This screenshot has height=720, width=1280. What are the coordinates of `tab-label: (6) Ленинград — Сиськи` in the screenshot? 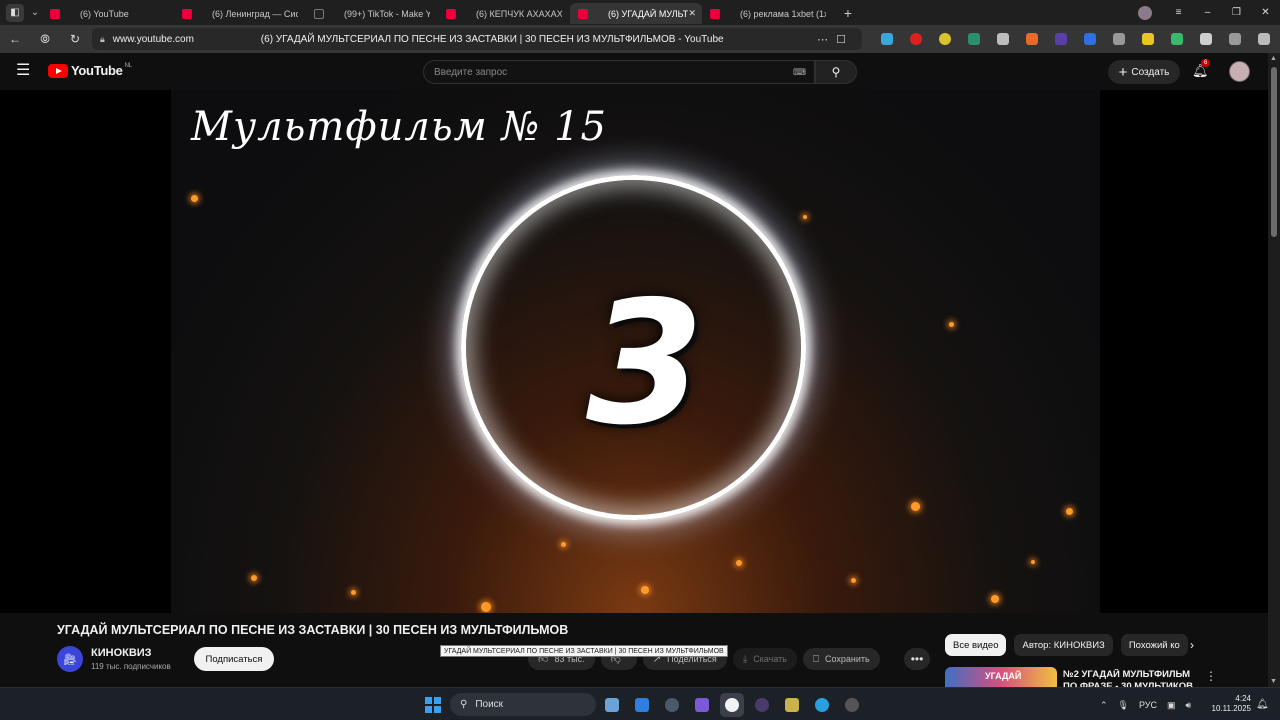 It's located at (255, 13).